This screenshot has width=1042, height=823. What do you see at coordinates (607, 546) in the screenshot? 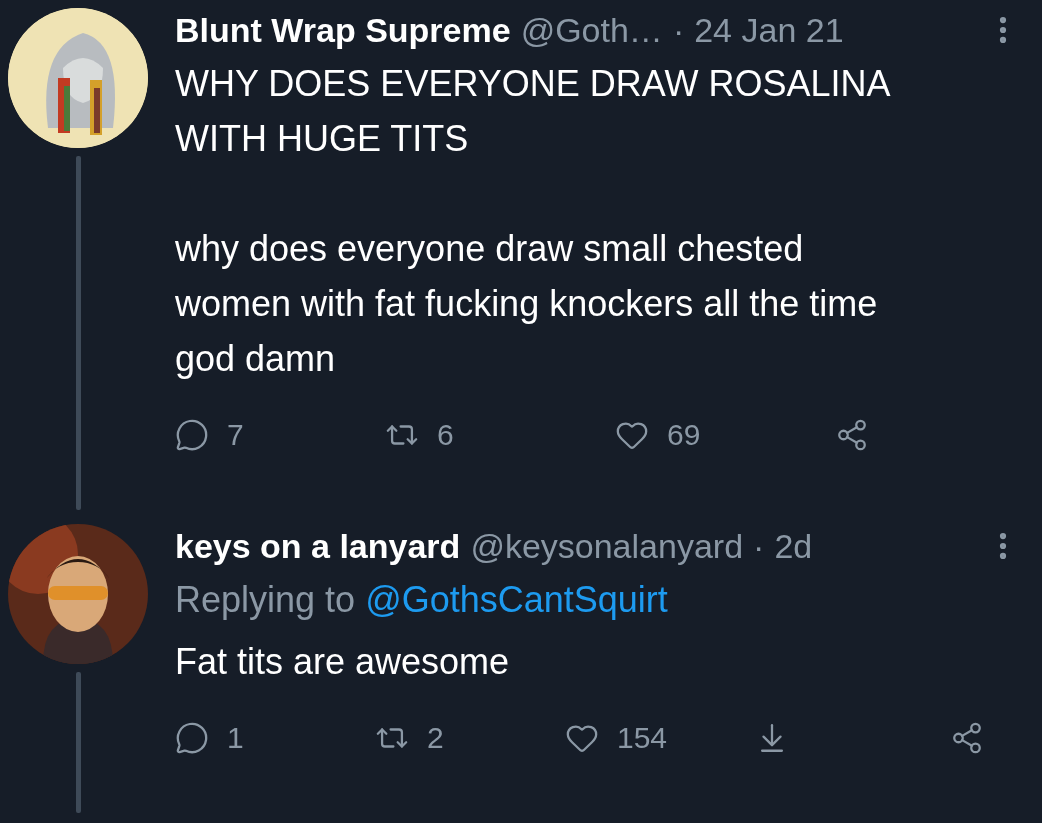
I see `author-handle: @keysonalanyard` at bounding box center [607, 546].